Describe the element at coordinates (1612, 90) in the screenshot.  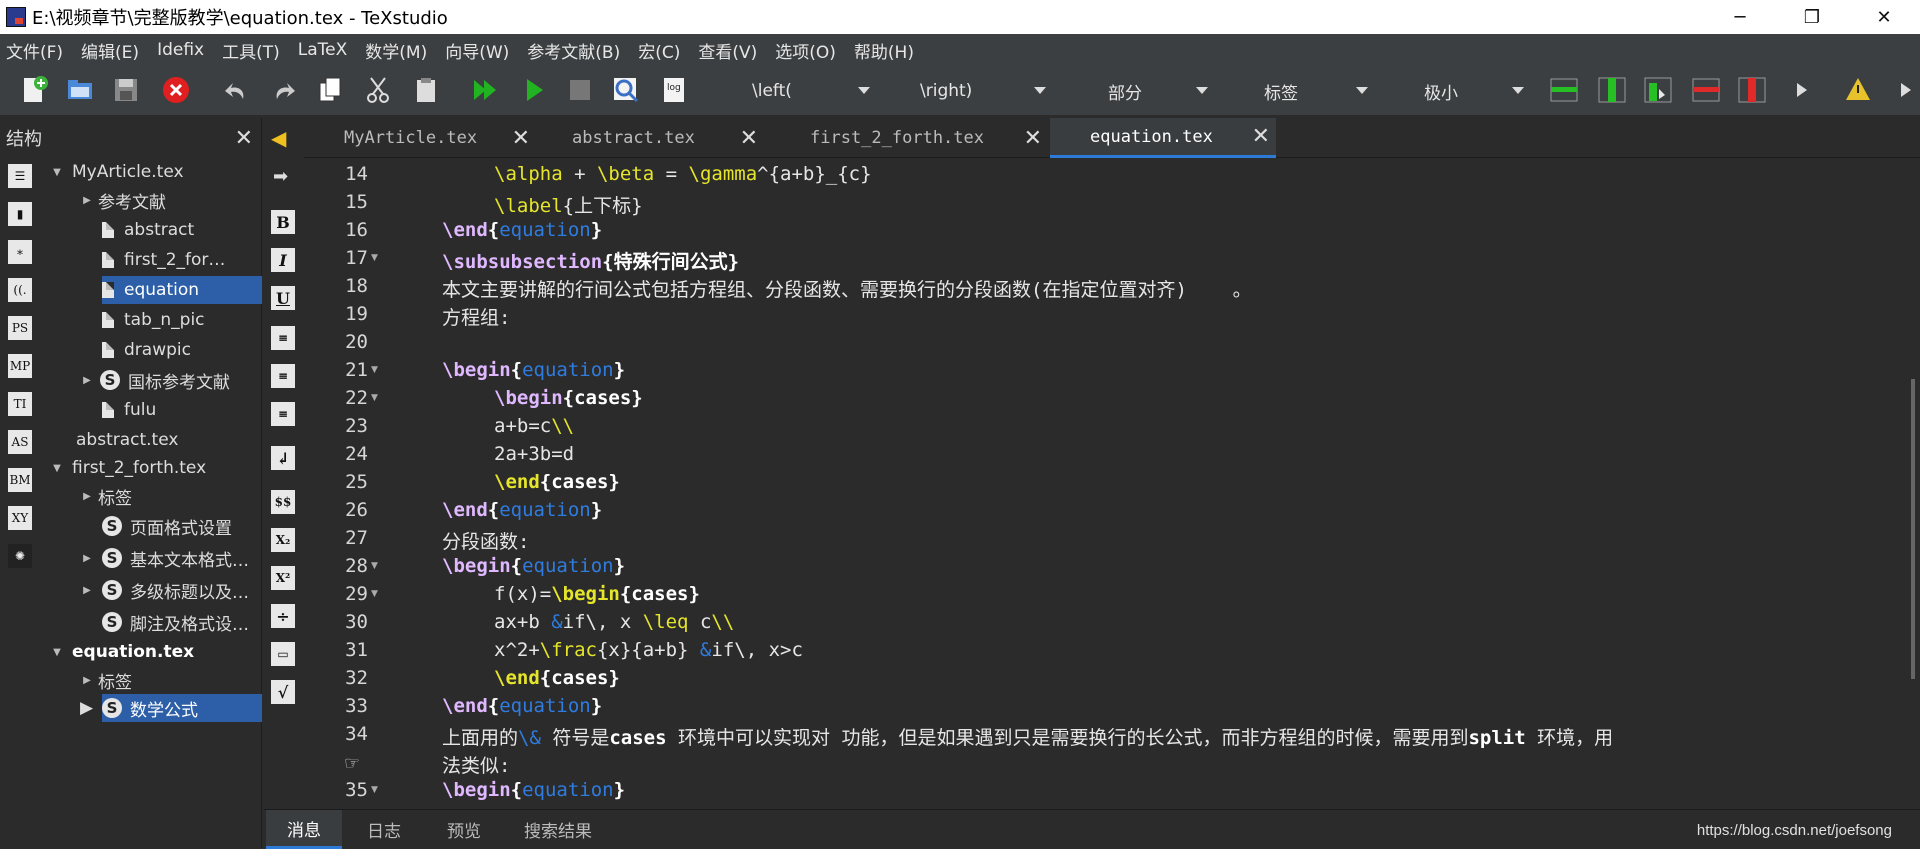
I see `table-add-column-icon` at that location.